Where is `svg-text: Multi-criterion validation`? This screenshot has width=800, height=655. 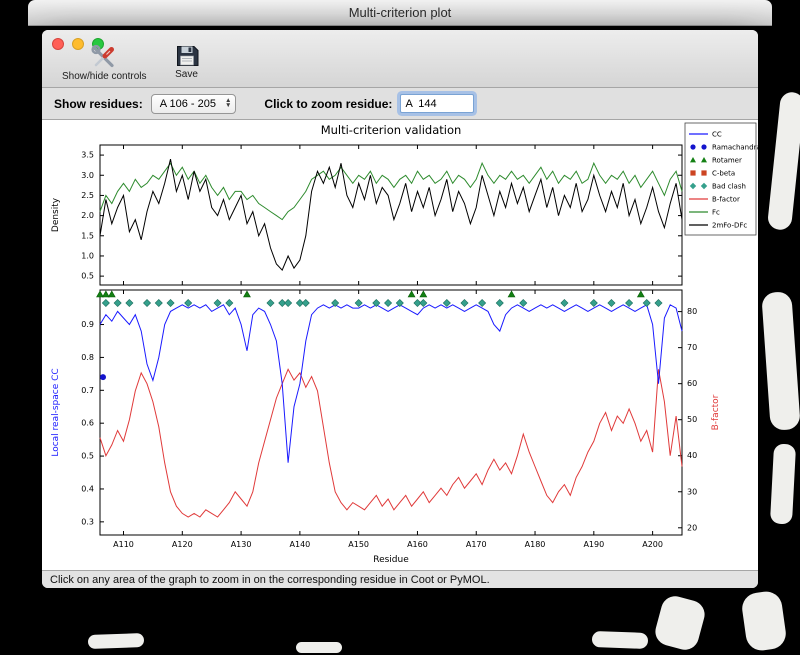
svg-text: Multi-criterion validation is located at coordinates (391, 130).